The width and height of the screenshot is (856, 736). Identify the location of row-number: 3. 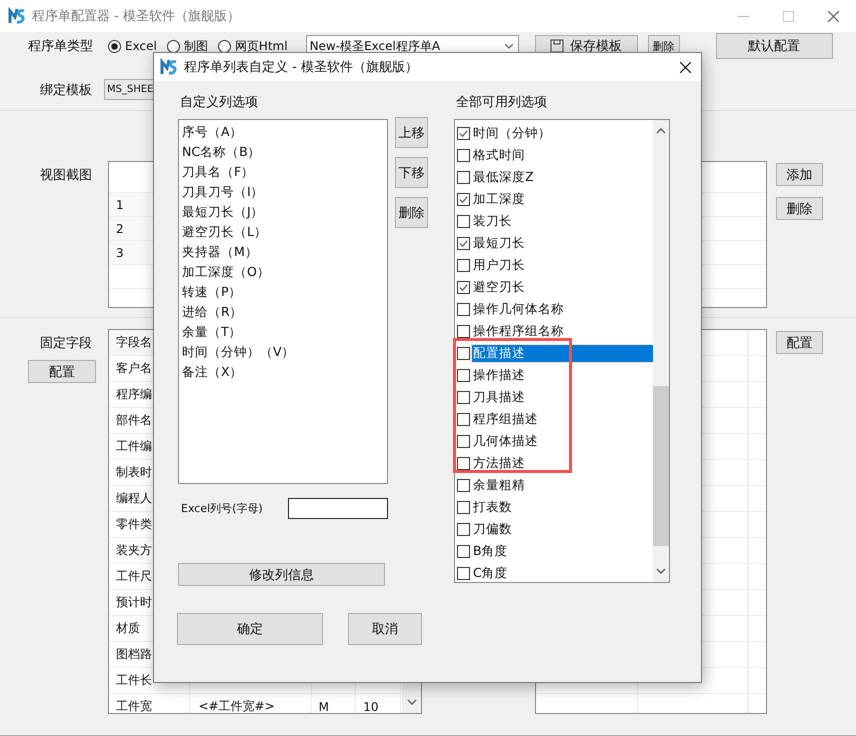
(129, 252).